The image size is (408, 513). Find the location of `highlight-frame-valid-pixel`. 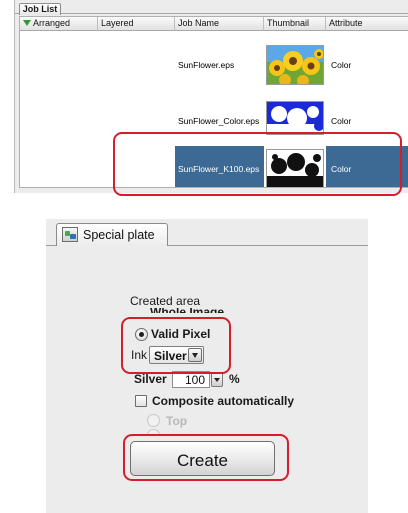

highlight-frame-valid-pixel is located at coordinates (176, 345).